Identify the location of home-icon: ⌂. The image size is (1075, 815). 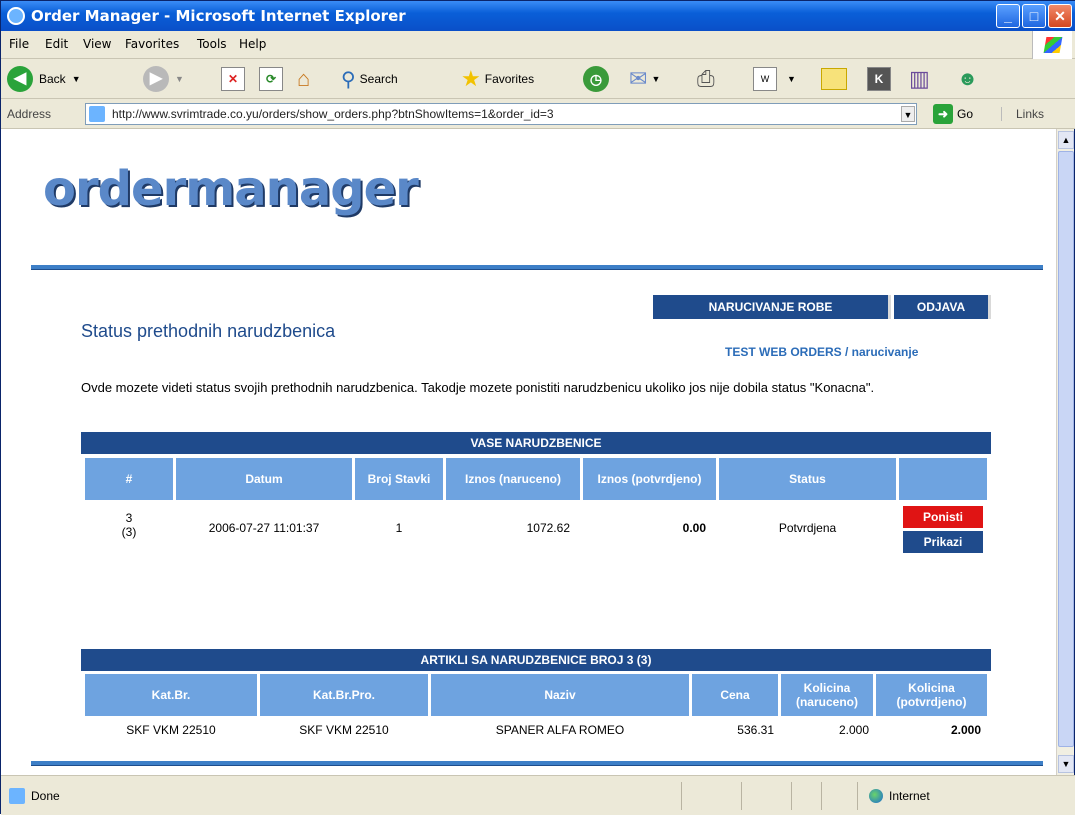
(304, 78).